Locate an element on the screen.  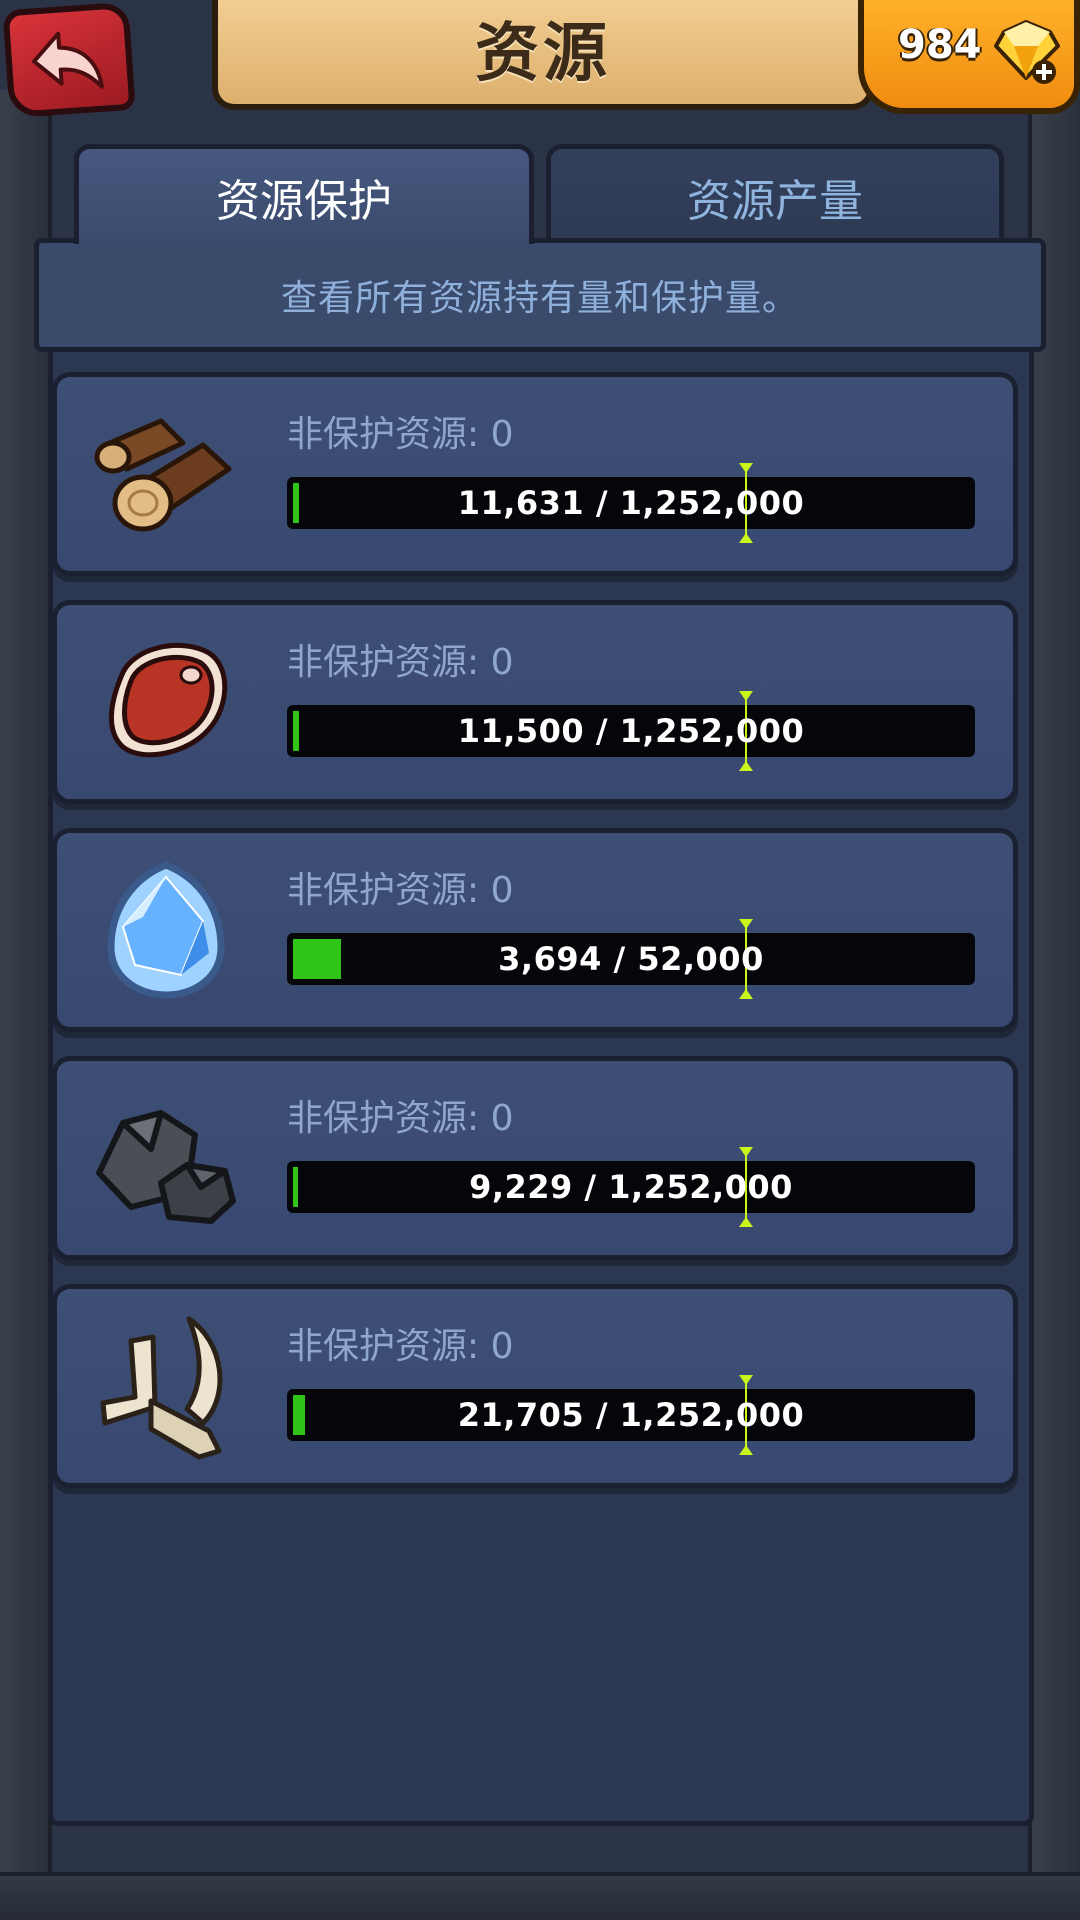
resource-row-stone: 非保护资源: 0 9,229 / 1,252,000 is located at coordinates (535, 1158).